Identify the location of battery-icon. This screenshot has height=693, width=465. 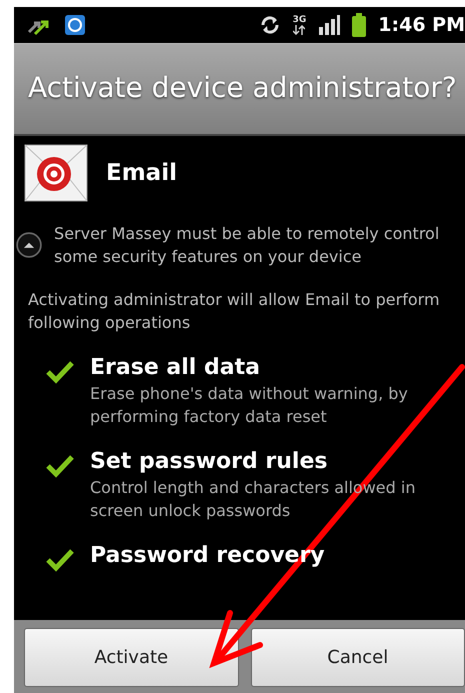
(359, 25).